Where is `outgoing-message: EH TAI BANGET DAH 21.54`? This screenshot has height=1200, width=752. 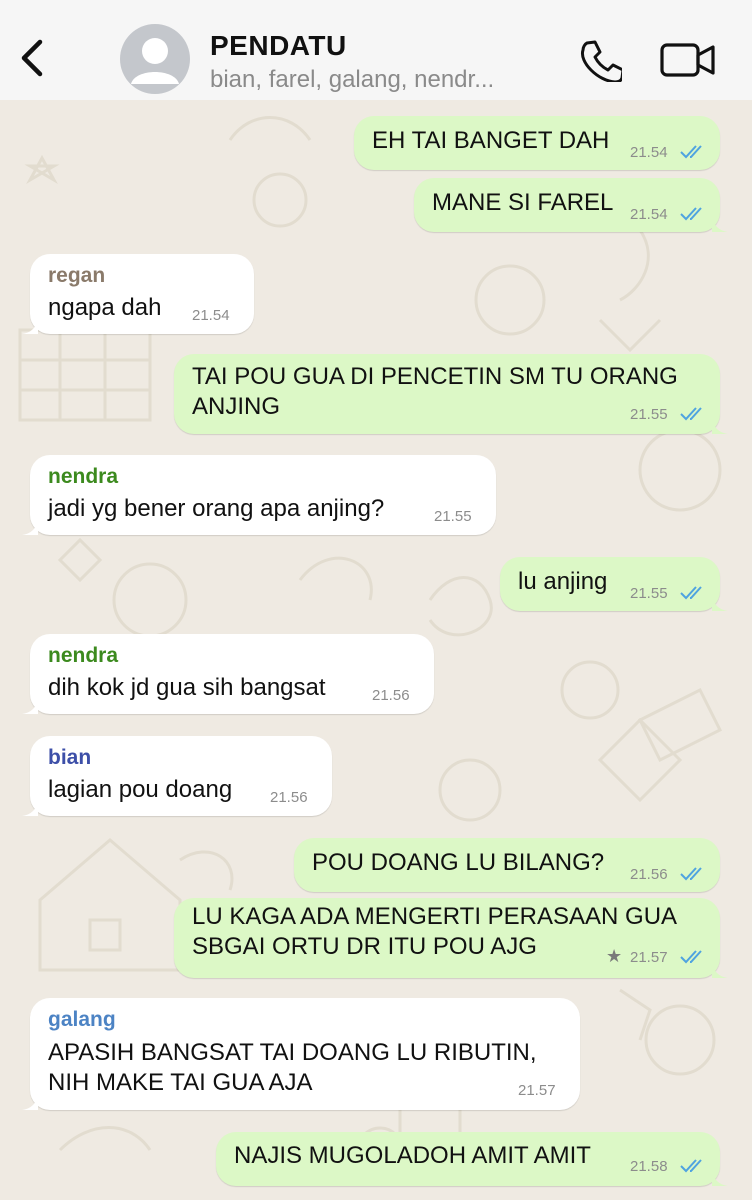
outgoing-message: EH TAI BANGET DAH 21.54 is located at coordinates (537, 143).